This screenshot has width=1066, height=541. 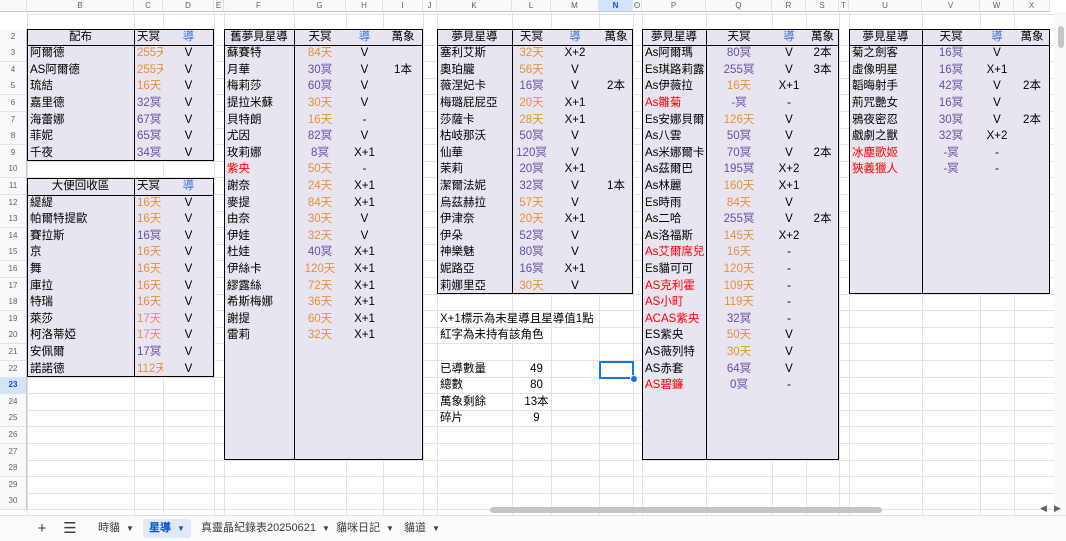 What do you see at coordinates (531, 53) in the screenshot?
I see `value-cell: 32天` at bounding box center [531, 53].